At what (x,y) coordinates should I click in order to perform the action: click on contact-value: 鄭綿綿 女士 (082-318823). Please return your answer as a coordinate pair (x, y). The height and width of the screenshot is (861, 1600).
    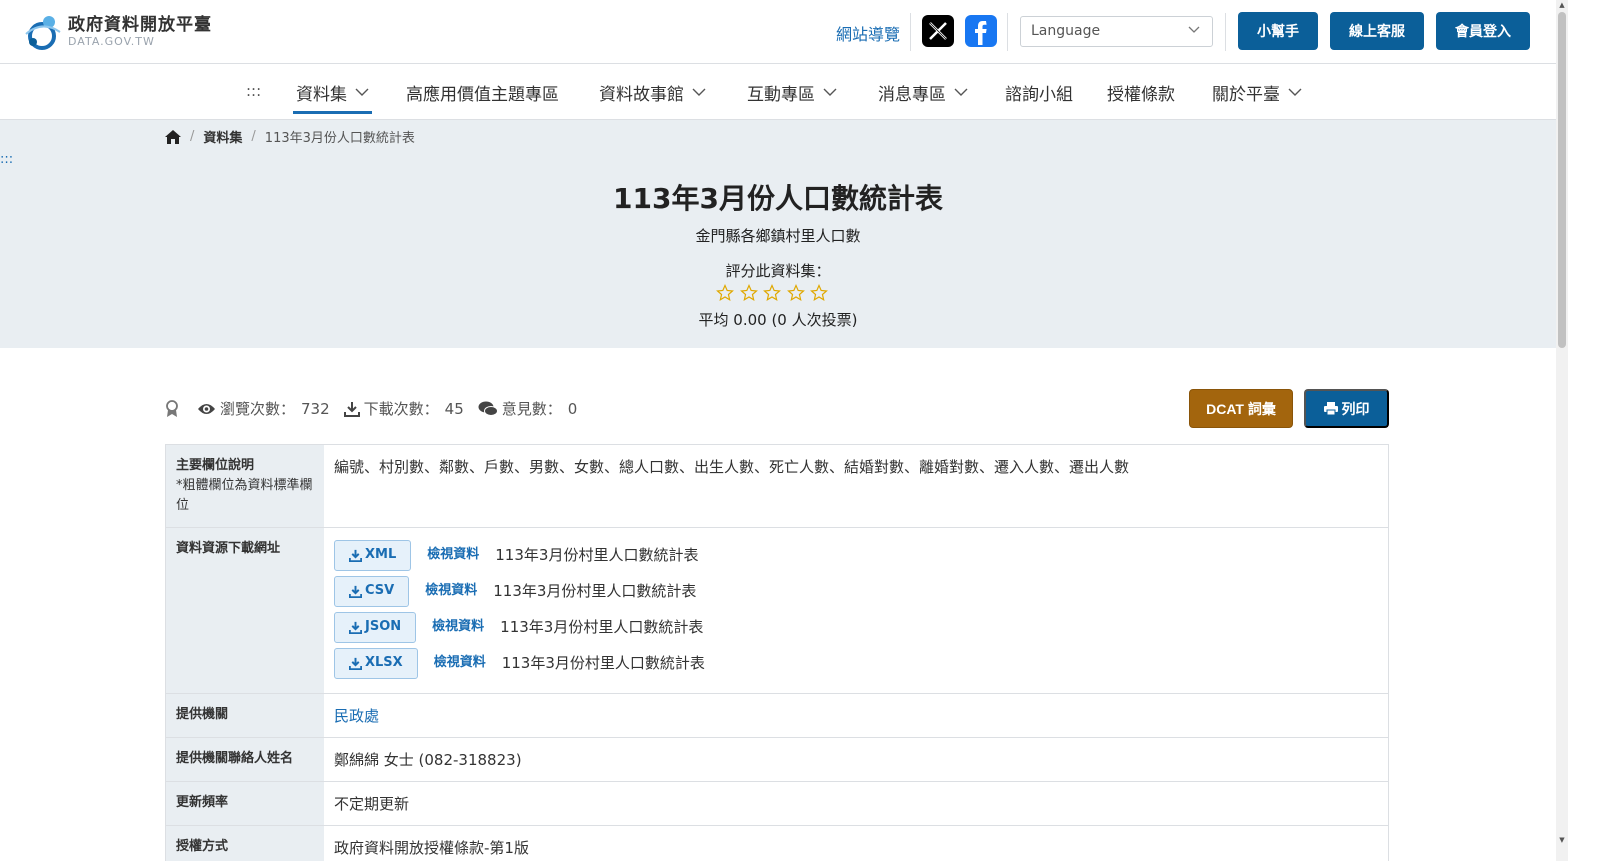
    Looking at the image, I should click on (428, 760).